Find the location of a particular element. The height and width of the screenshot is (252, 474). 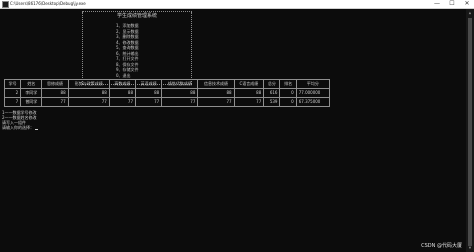

table-header-cell: 总分 is located at coordinates (272, 84).